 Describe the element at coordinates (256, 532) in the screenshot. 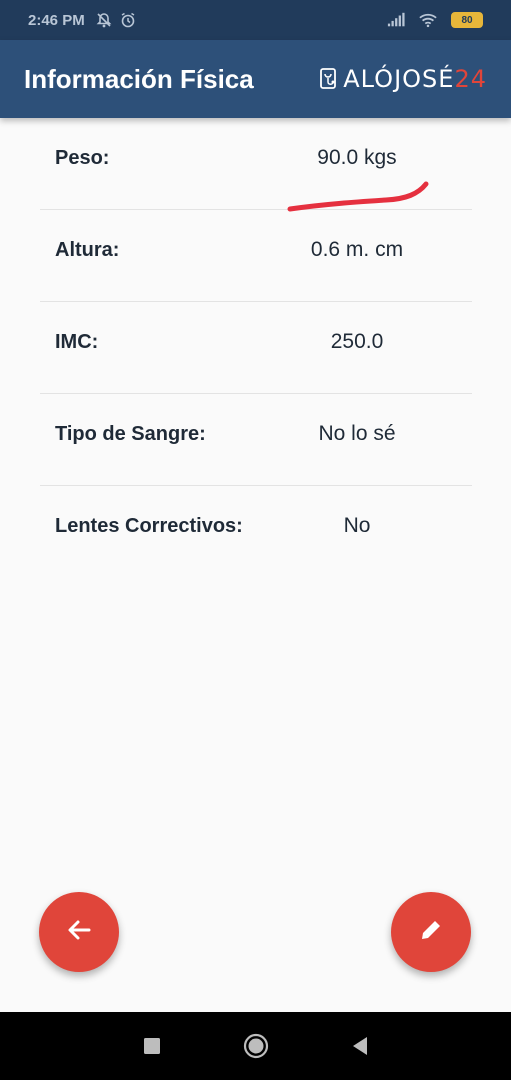

I see `info-row-lentes: Lentes Correctivos: No` at that location.